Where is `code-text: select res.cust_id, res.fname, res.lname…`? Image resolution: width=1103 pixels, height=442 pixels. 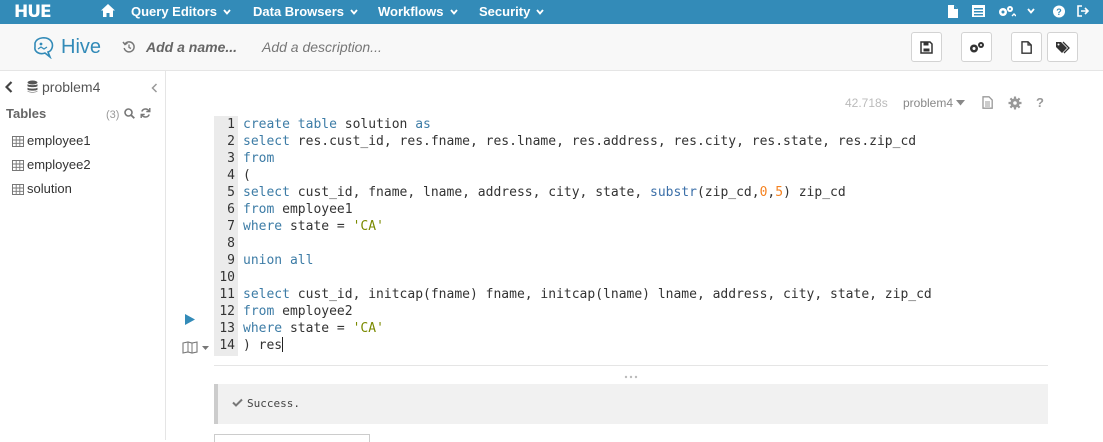 code-text: select res.cust_id, res.fname, res.lname… is located at coordinates (580, 141).